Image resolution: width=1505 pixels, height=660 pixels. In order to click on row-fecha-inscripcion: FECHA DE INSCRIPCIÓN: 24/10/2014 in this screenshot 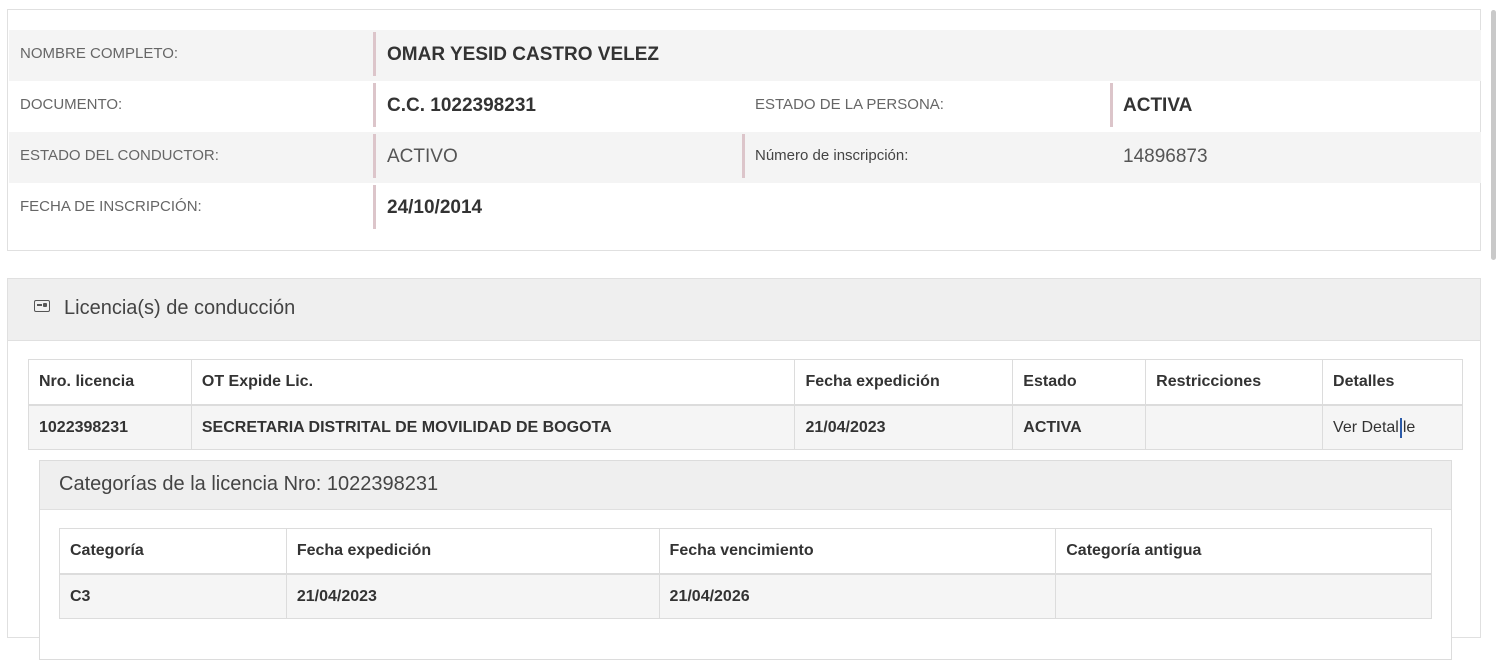, I will do `click(745, 208)`.